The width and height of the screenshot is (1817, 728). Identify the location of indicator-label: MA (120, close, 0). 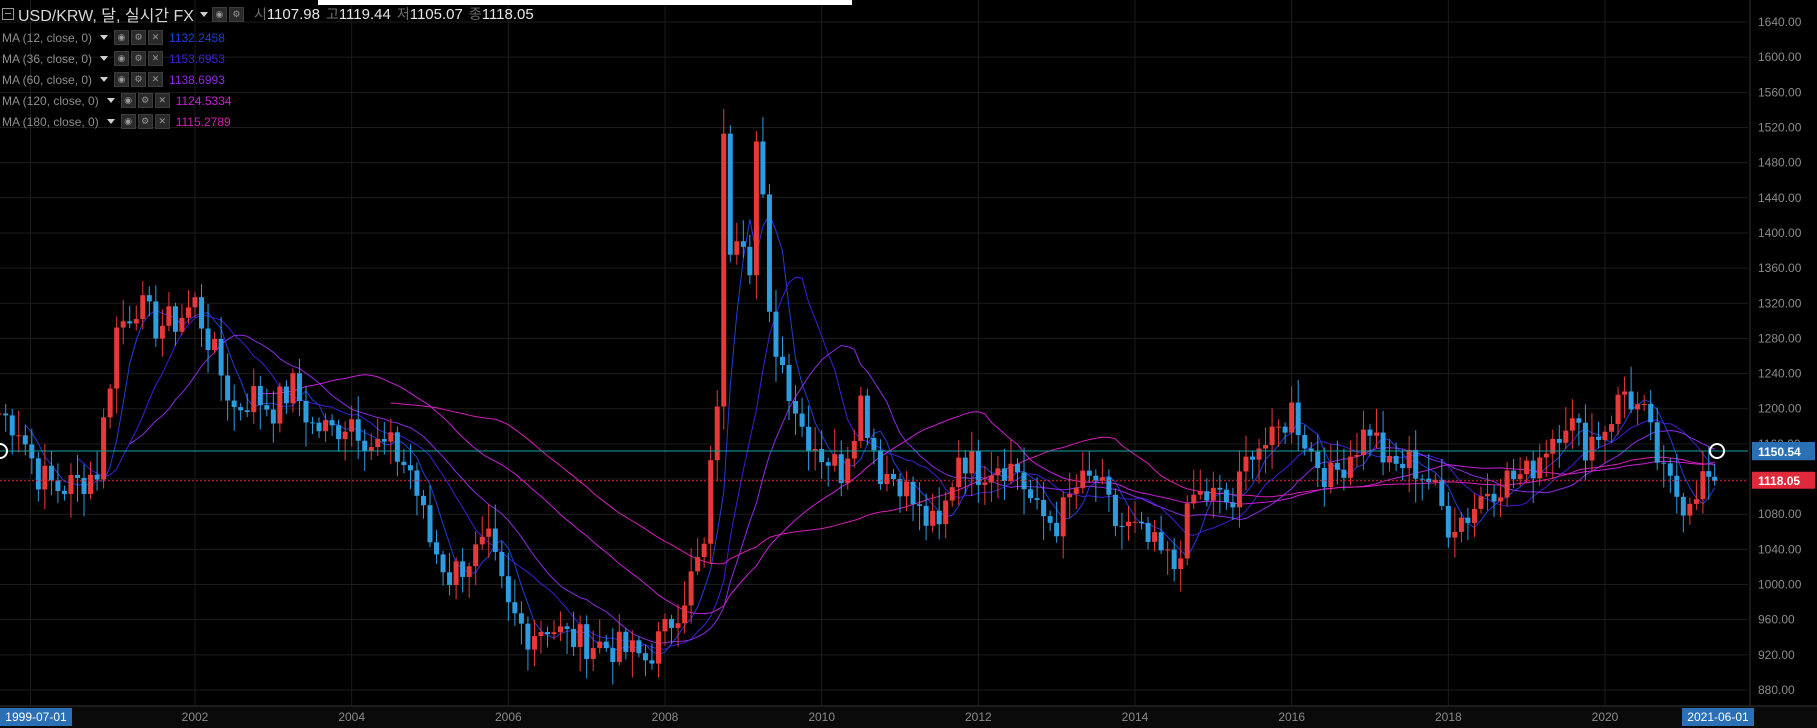
(50, 101).